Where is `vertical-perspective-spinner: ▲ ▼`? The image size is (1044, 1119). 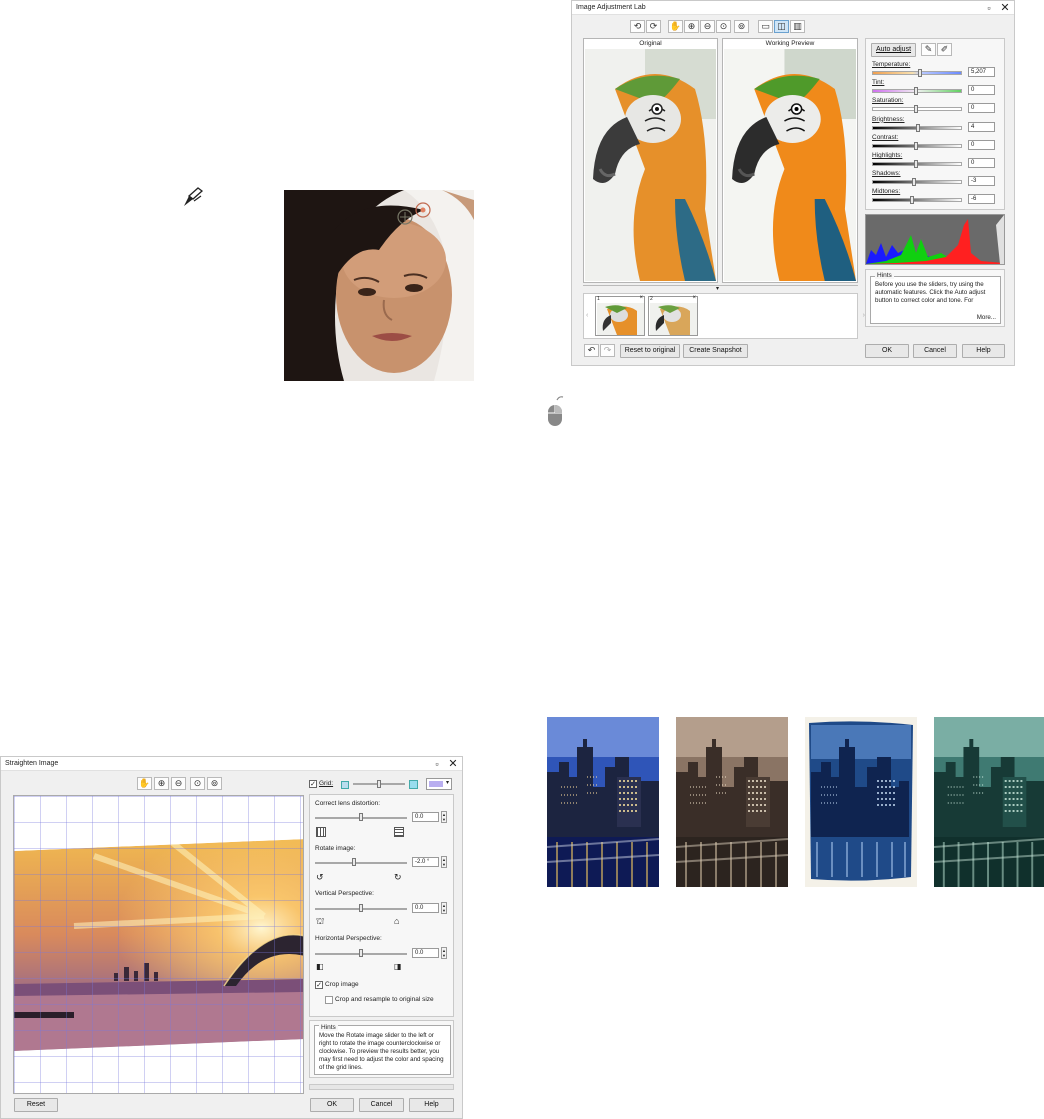 vertical-perspective-spinner: ▲ ▼ is located at coordinates (444, 908).